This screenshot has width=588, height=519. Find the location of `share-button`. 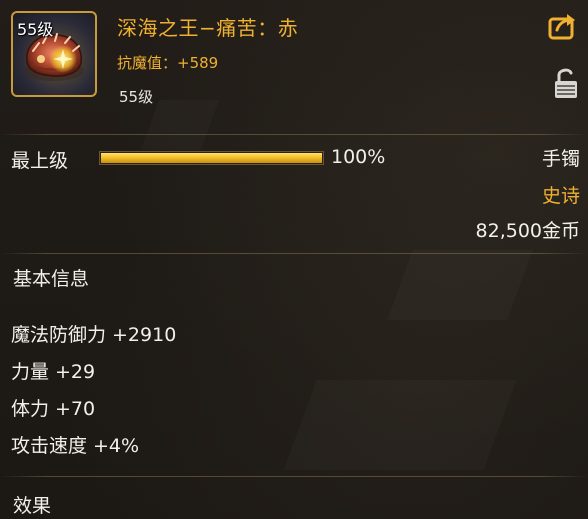

share-button is located at coordinates (563, 26).